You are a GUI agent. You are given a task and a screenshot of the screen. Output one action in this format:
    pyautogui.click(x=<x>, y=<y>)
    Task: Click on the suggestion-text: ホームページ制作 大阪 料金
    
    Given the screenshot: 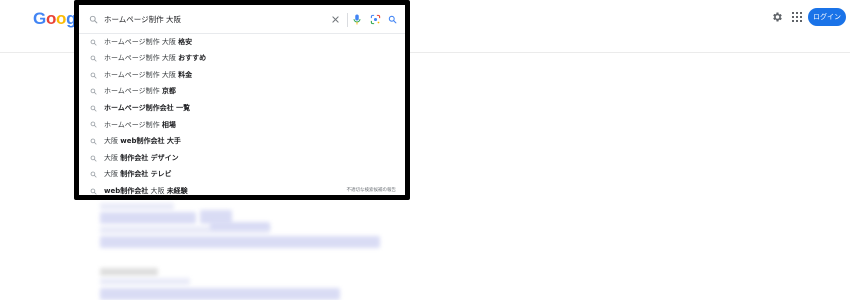 What is the action you would take?
    pyautogui.click(x=148, y=75)
    